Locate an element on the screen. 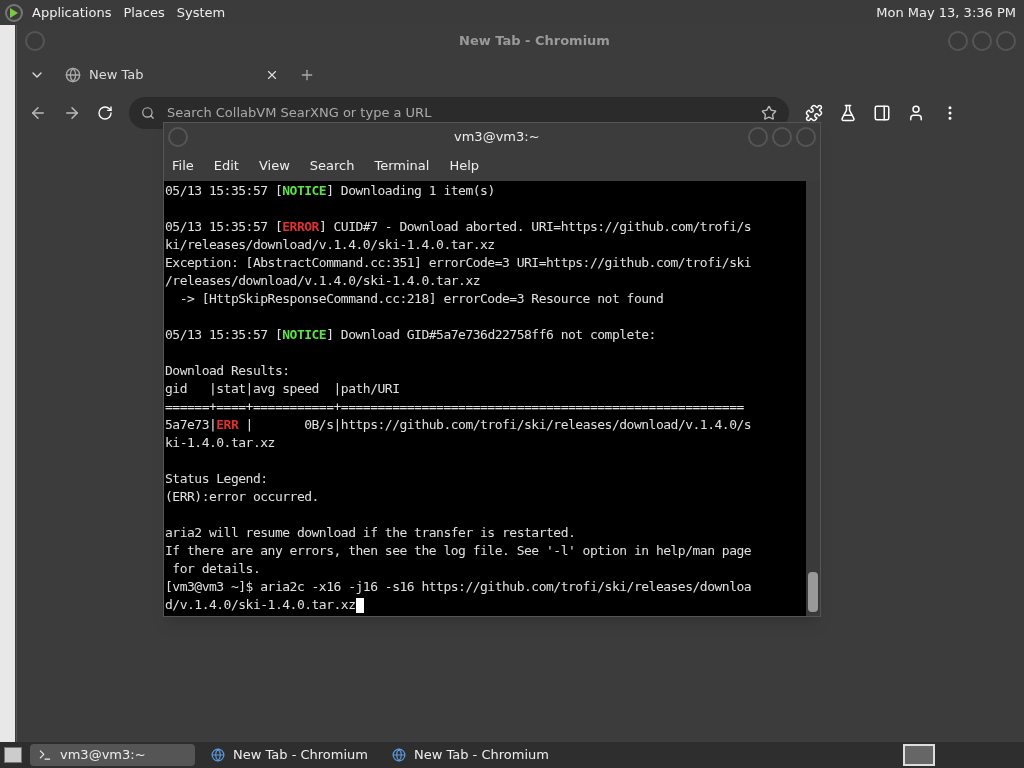  text-cursor is located at coordinates (359, 605).